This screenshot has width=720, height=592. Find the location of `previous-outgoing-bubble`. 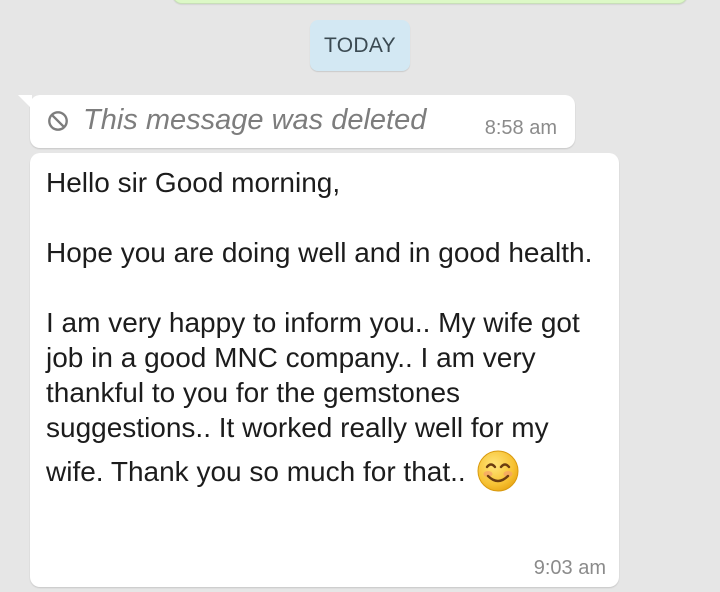

previous-outgoing-bubble is located at coordinates (430, 2).